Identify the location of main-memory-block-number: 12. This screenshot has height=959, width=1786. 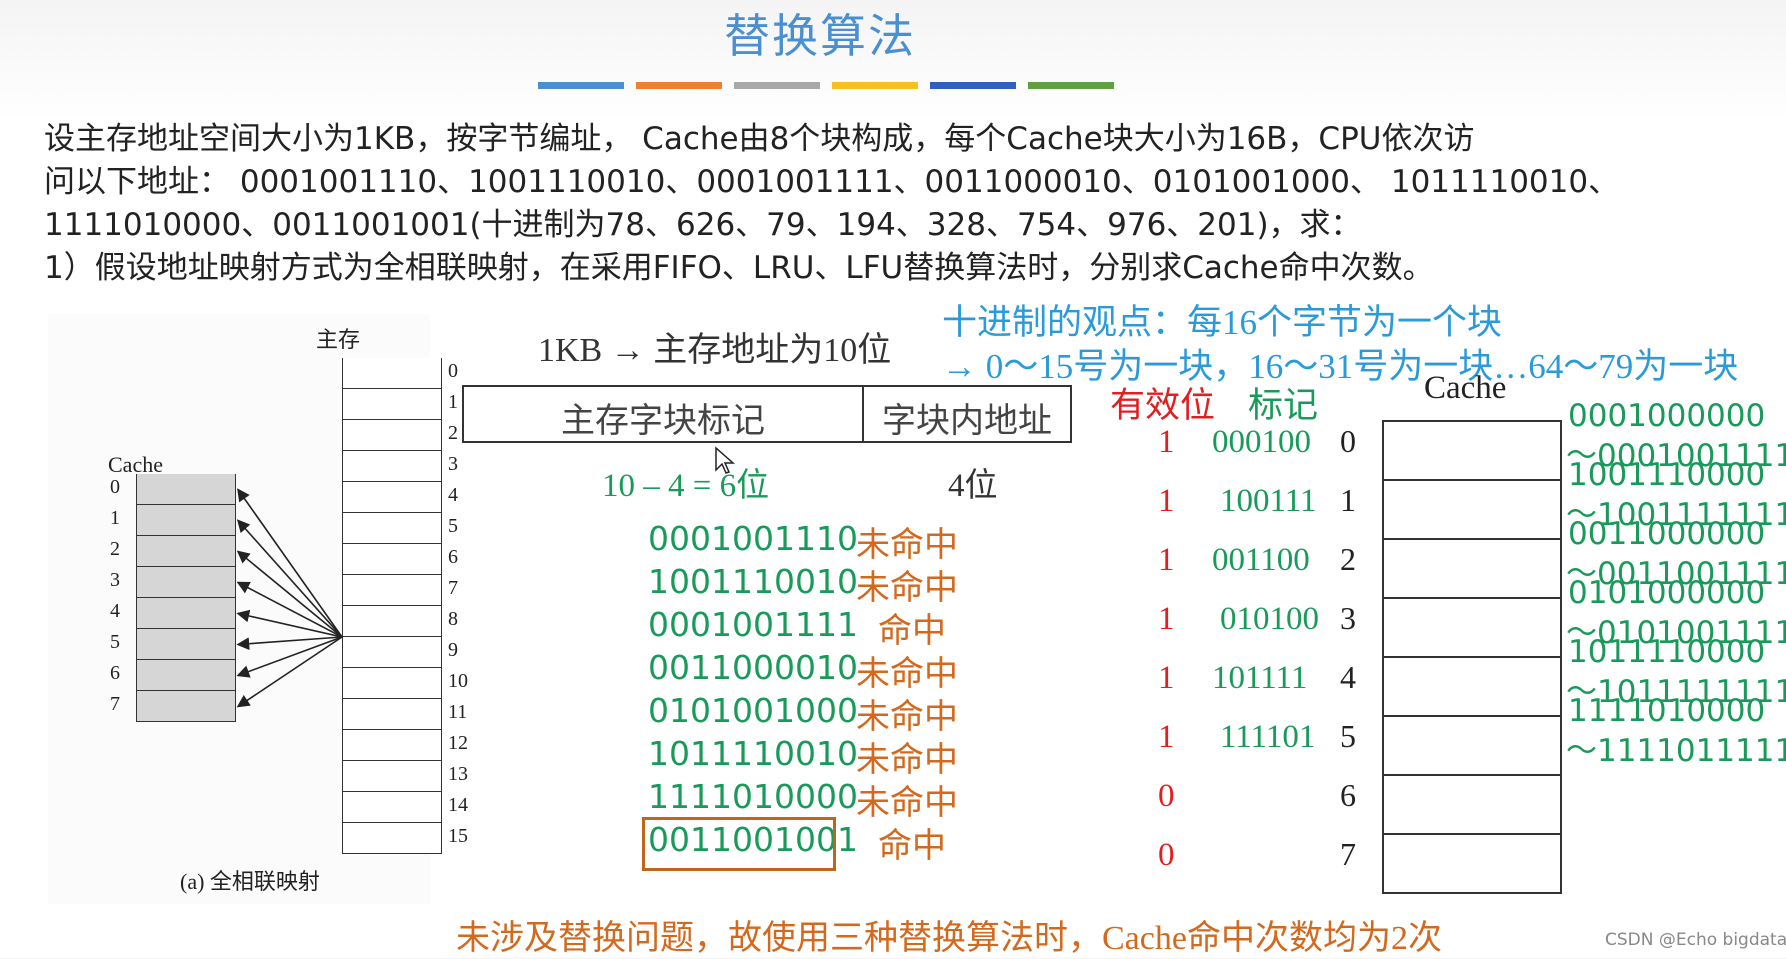
(458, 743).